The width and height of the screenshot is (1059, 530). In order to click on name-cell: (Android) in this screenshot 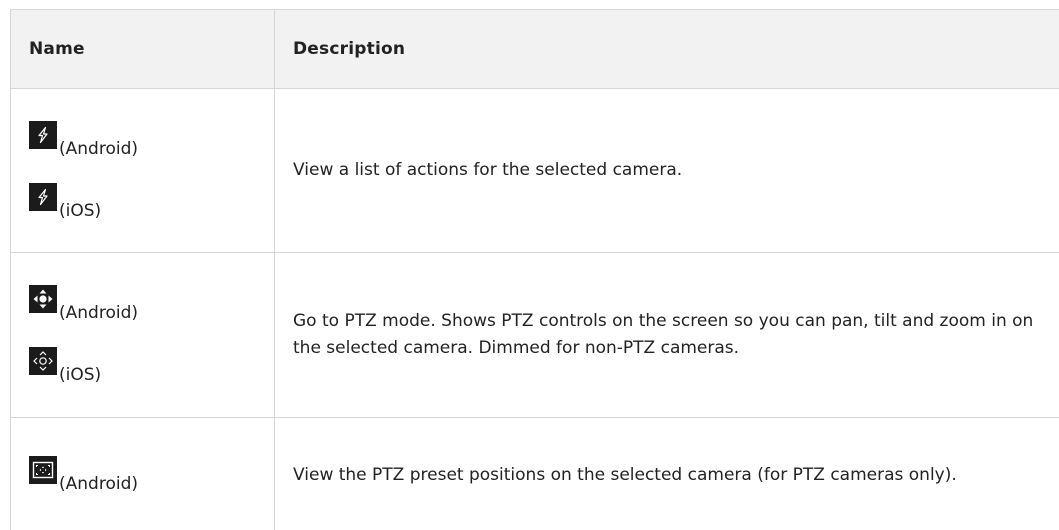, I will do `click(142, 473)`.